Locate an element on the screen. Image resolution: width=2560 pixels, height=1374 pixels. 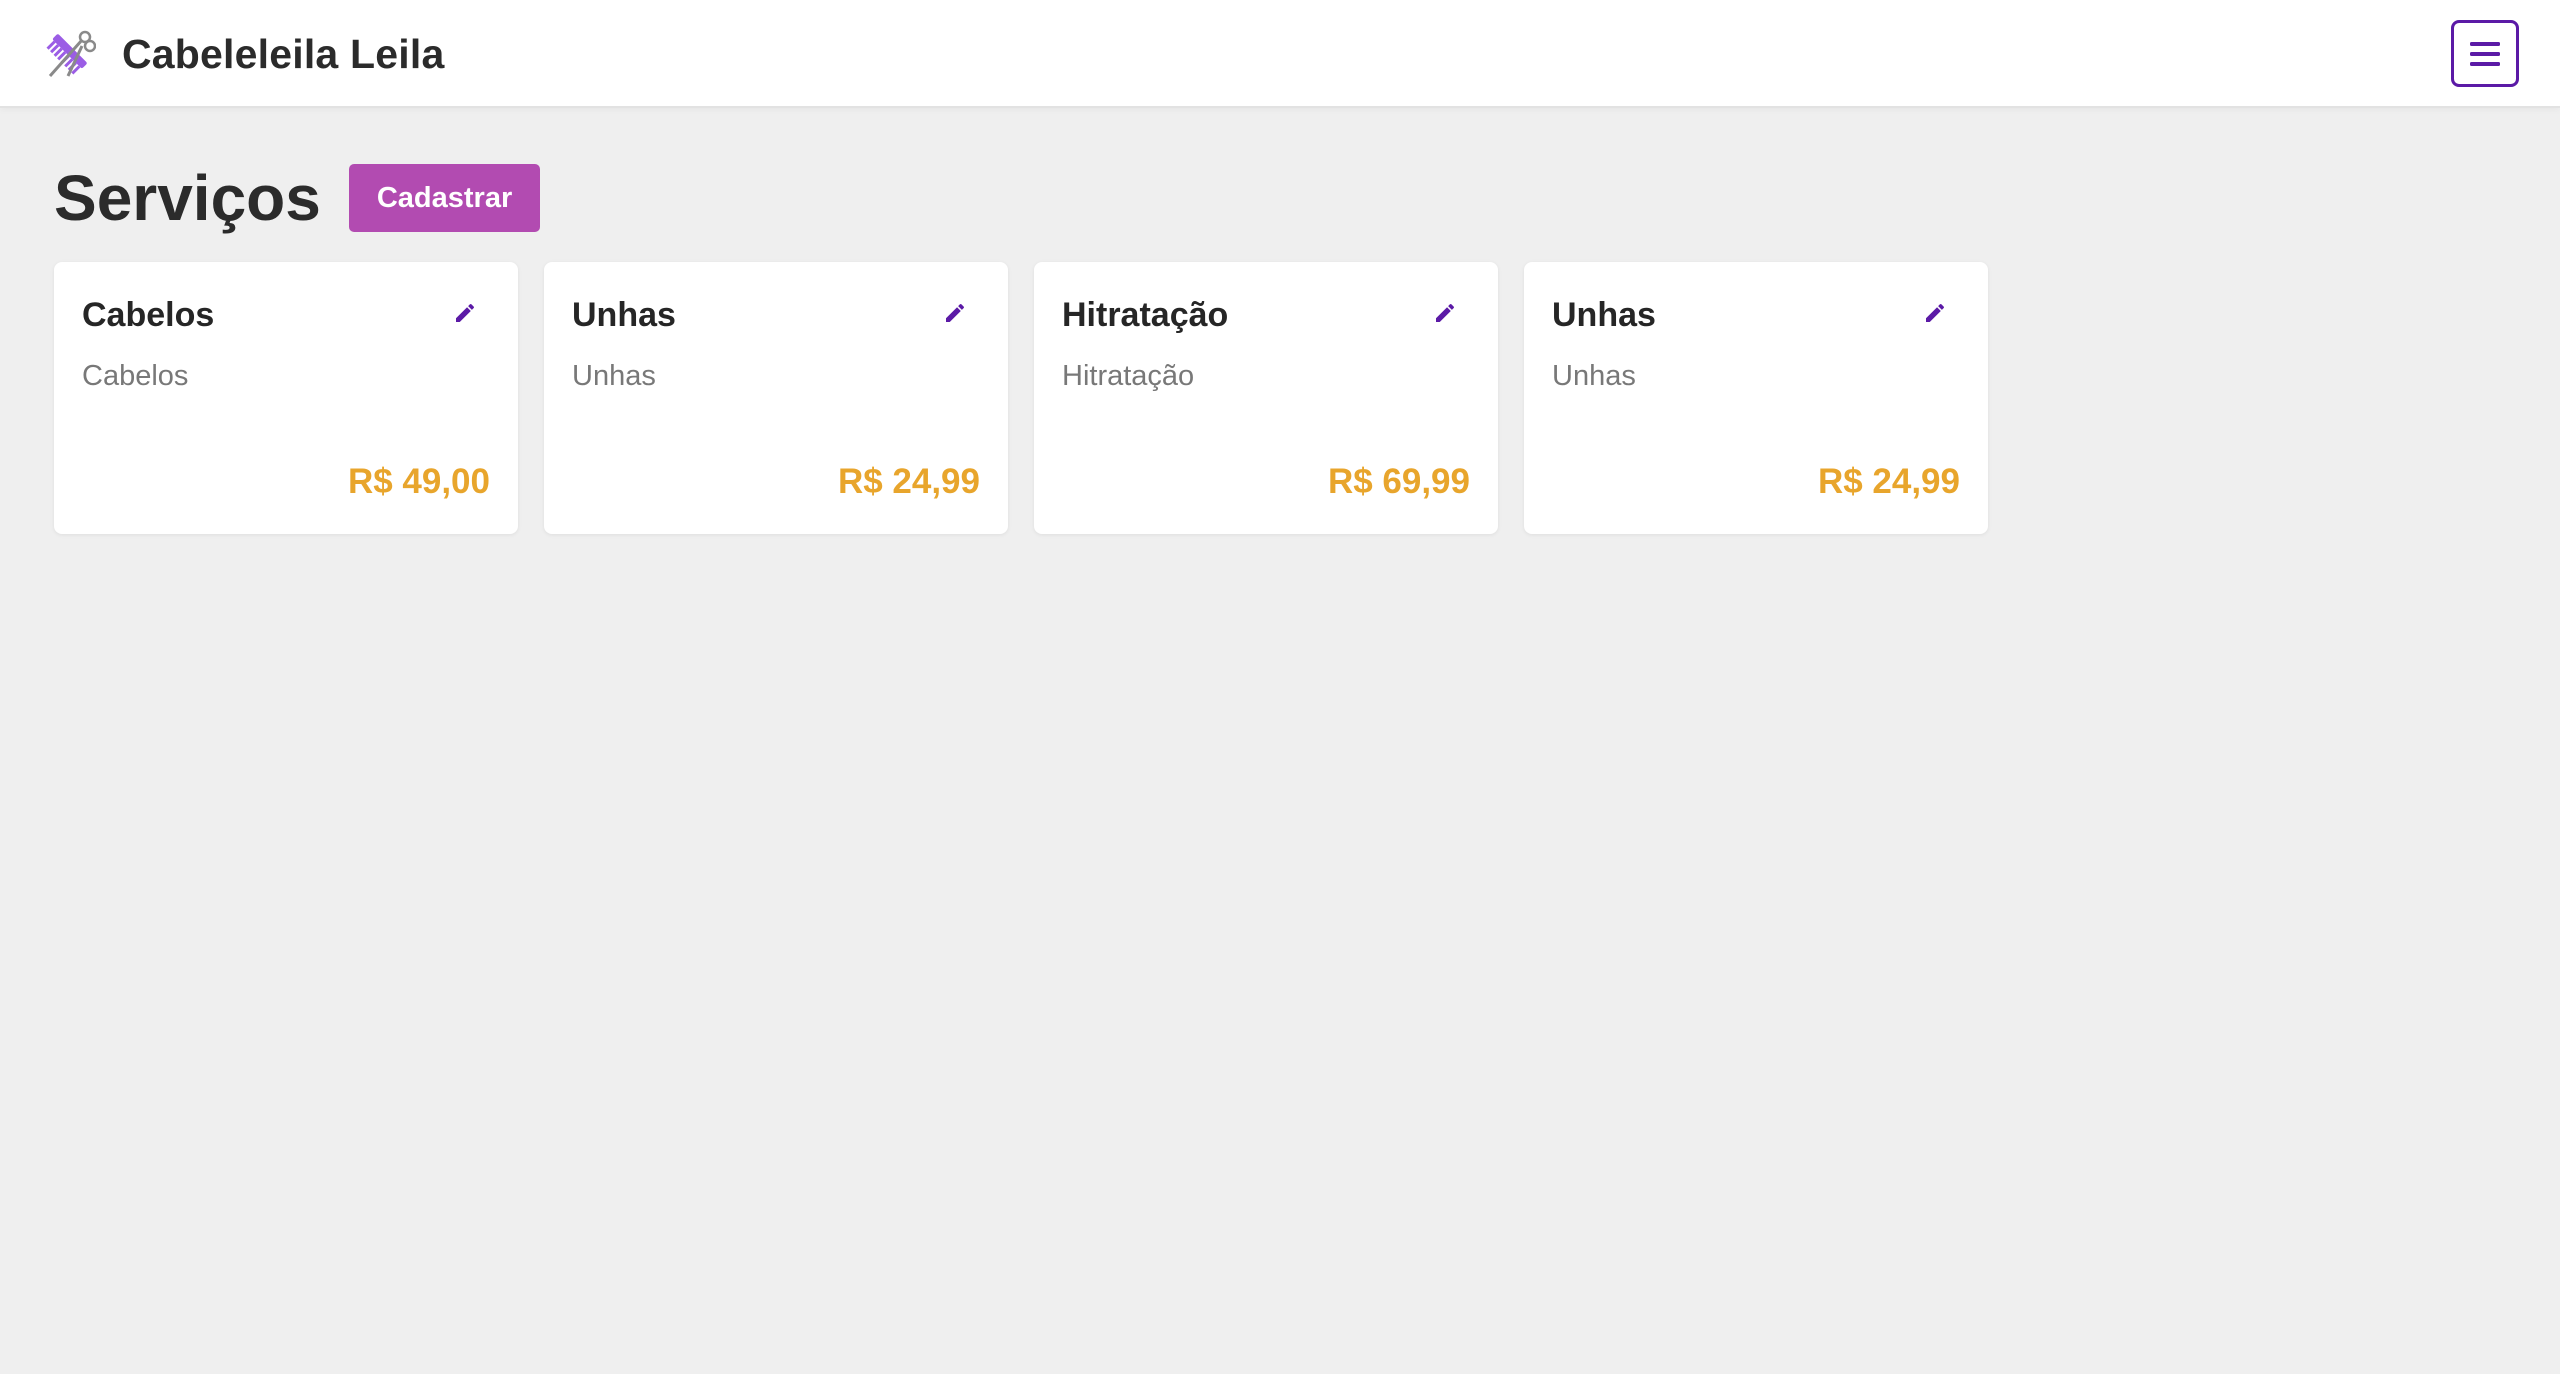
menu-toggle-button is located at coordinates (2485, 53).